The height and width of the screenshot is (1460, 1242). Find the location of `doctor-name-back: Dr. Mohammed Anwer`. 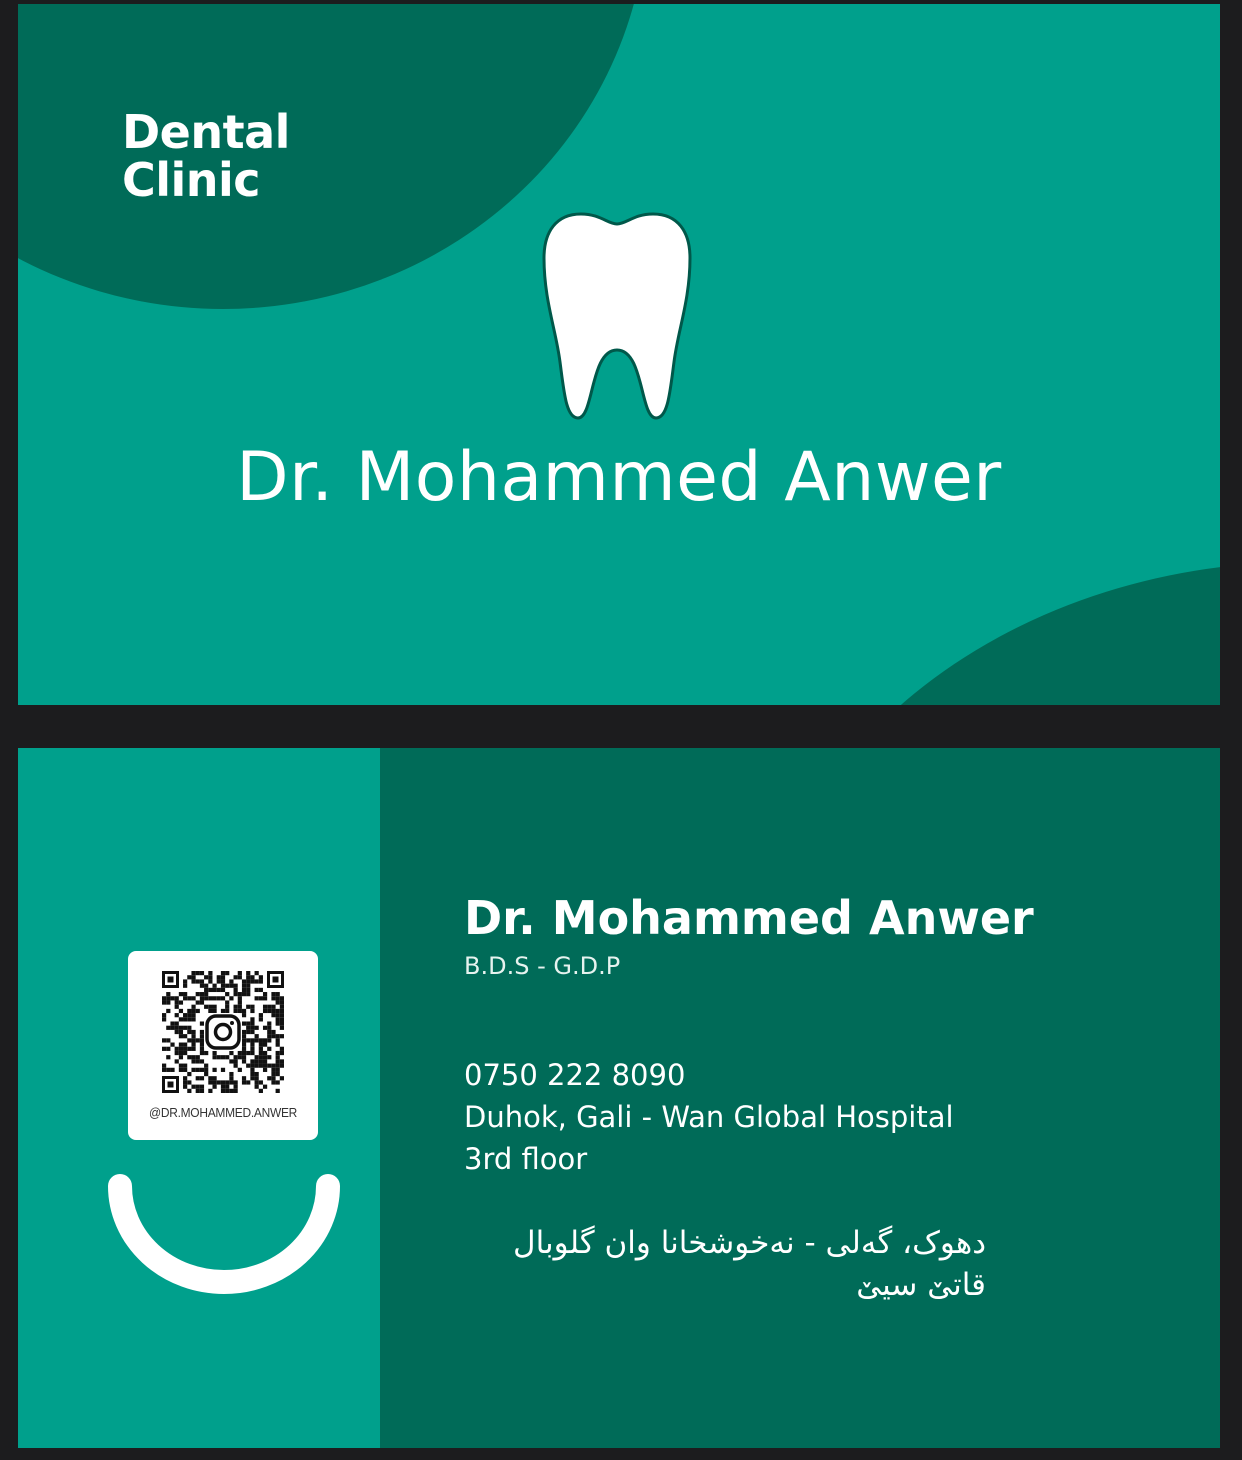

doctor-name-back: Dr. Mohammed Anwer is located at coordinates (749, 918).